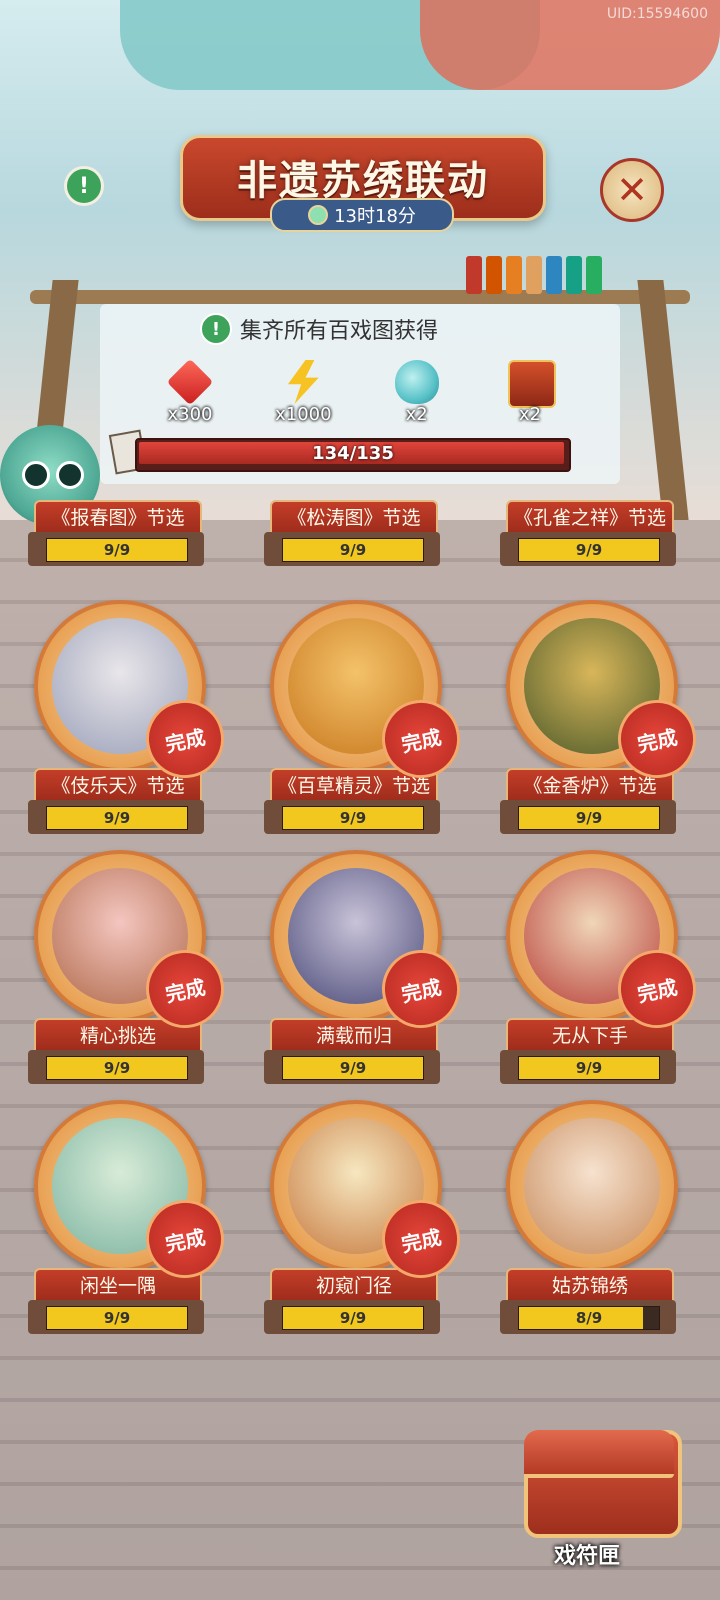 This screenshot has width=720, height=1600. Describe the element at coordinates (352, 450) in the screenshot. I see `collection-card: 《松涛图》节选 9/9` at that location.